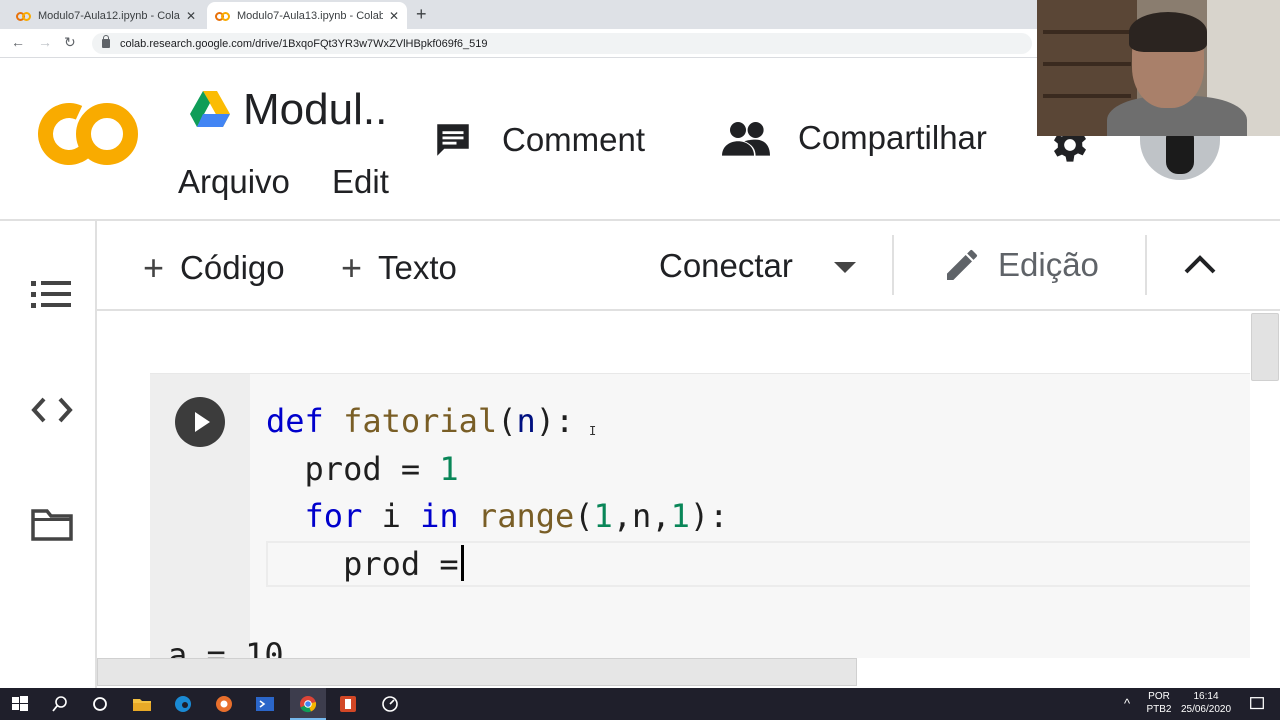 Image resolution: width=1280 pixels, height=720 pixels. Describe the element at coordinates (593, 431) in the screenshot. I see `mouse-ibeam-cursor: I` at that location.